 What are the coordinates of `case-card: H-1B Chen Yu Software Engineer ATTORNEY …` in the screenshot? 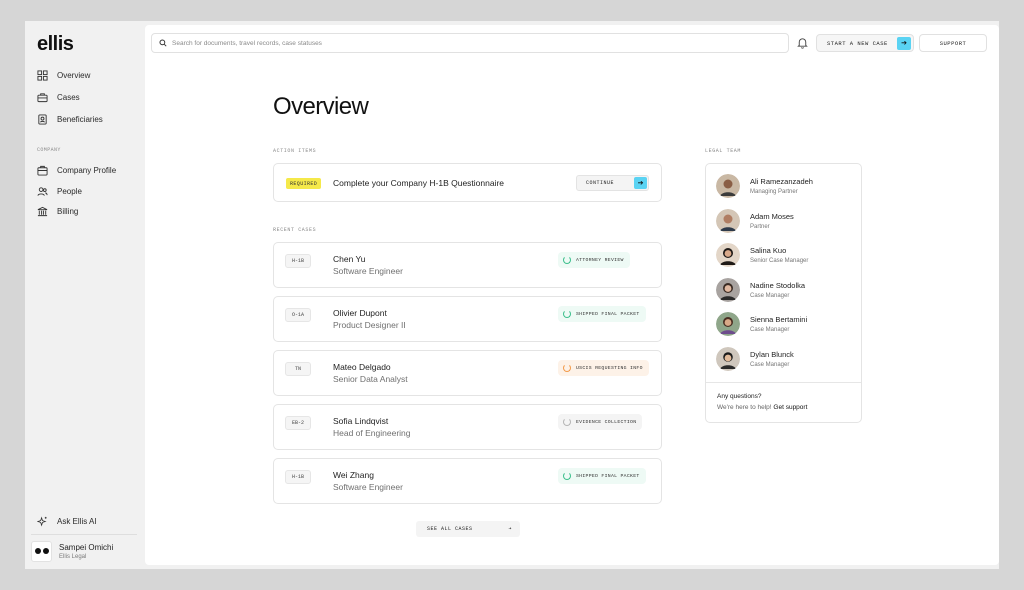 It's located at (467, 265).